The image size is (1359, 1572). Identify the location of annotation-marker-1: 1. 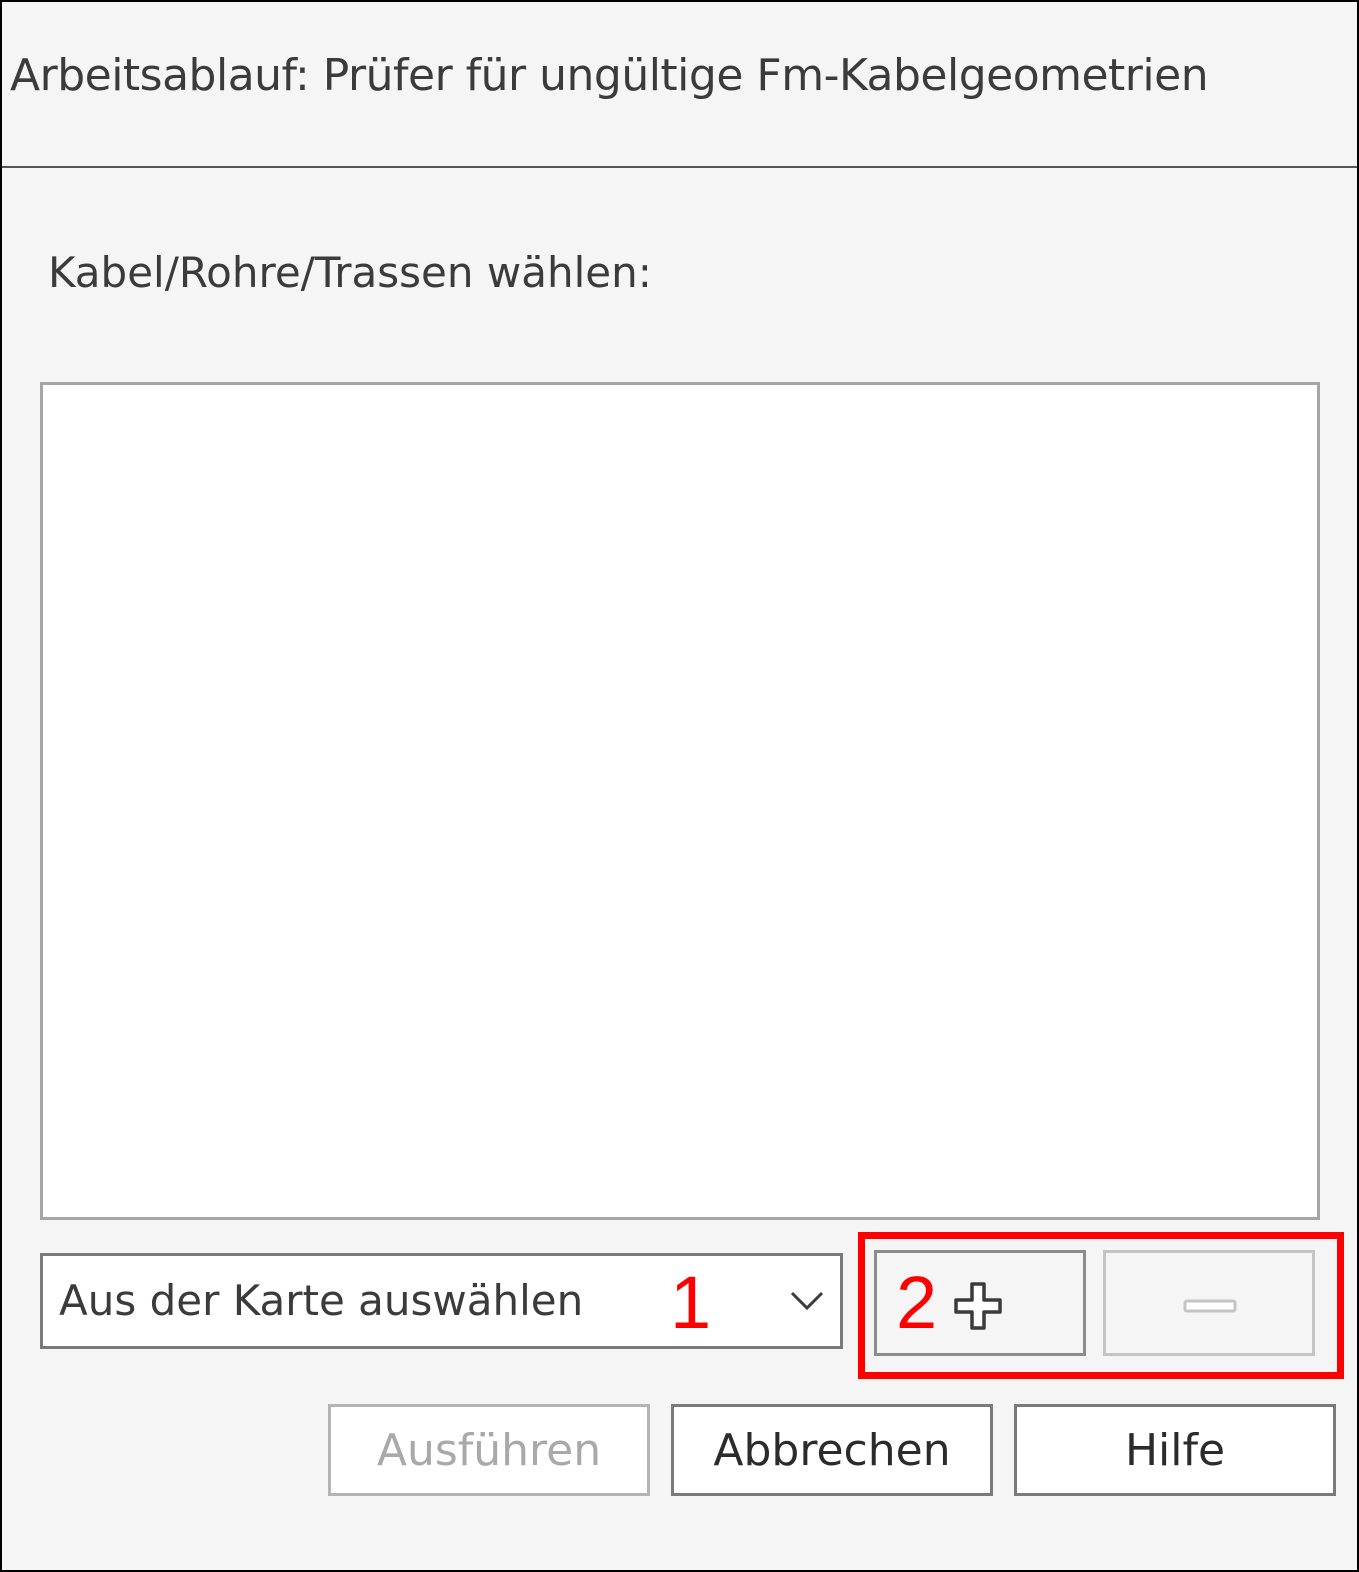
(691, 1302).